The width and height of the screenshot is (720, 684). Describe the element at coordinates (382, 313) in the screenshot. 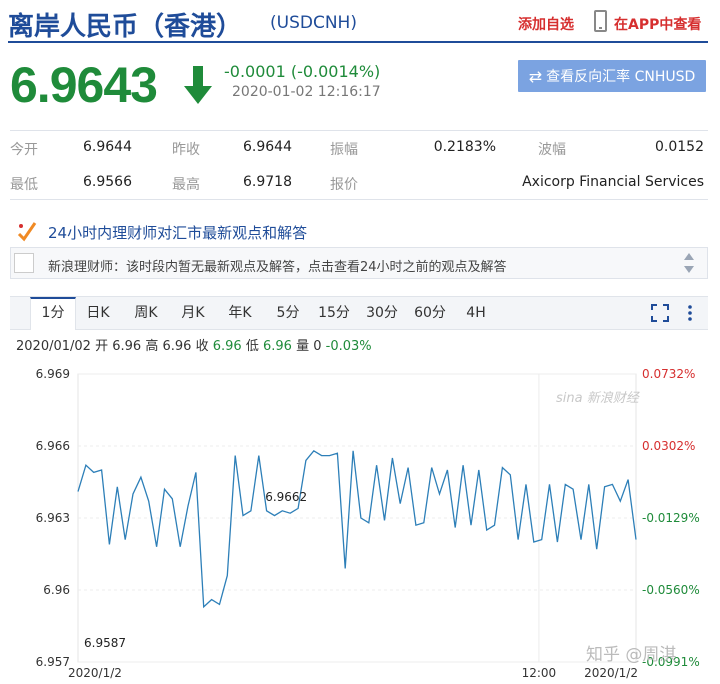

I see `tab-30min: 30分` at that location.